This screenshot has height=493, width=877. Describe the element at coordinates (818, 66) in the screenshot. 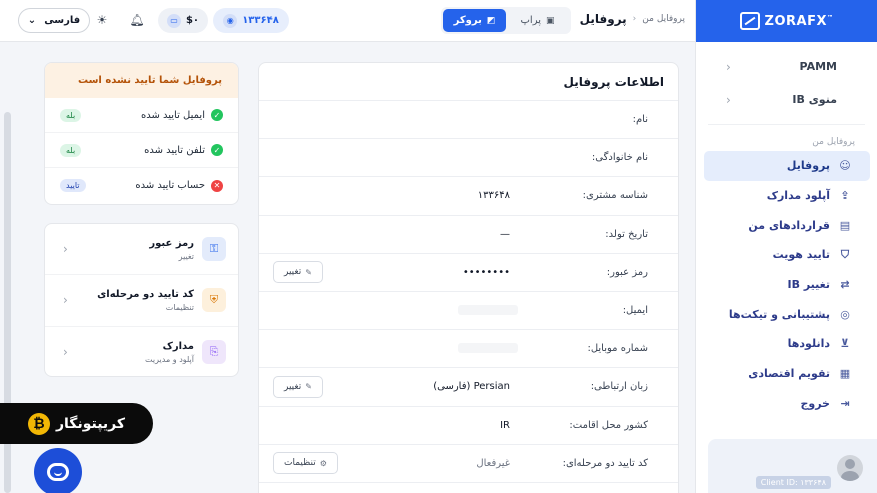

I see `sidebar-group-label: PAMM` at that location.